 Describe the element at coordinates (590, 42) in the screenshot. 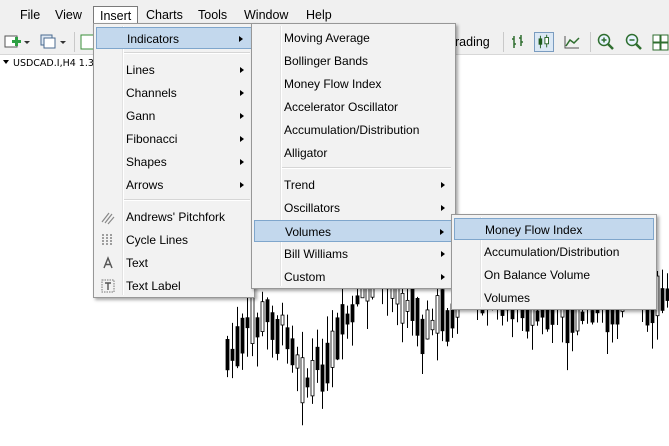

I see `toolbar-separator` at that location.